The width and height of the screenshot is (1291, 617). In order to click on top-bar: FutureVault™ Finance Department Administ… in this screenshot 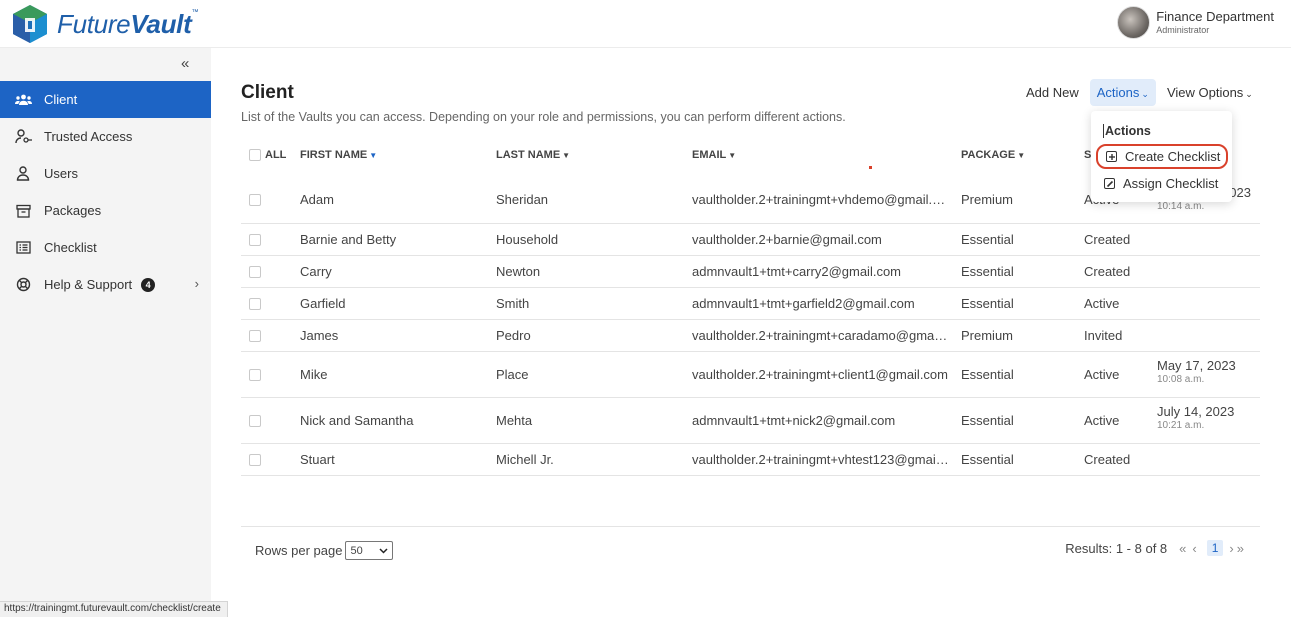, I will do `click(645, 24)`.